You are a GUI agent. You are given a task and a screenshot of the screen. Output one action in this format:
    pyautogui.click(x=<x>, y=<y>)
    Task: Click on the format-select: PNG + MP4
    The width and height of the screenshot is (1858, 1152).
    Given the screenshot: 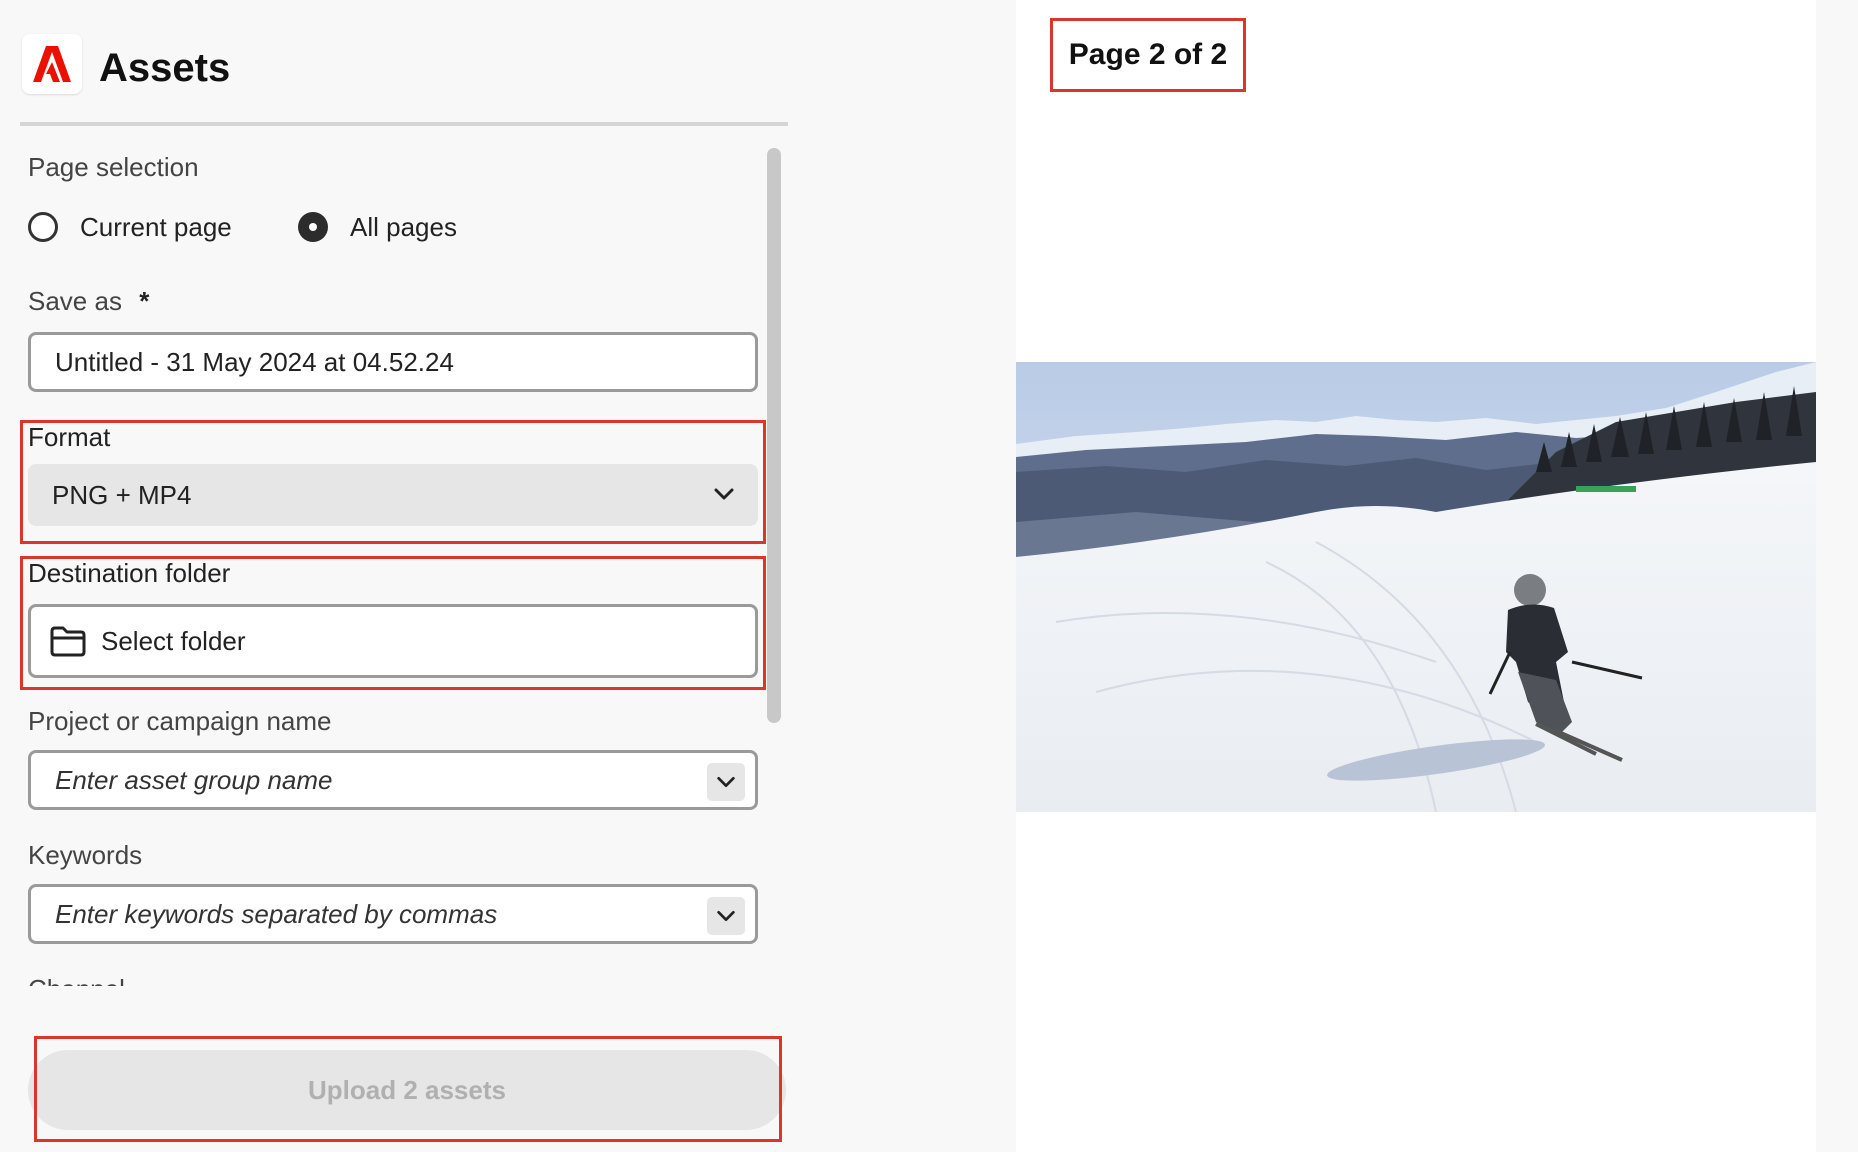 What is the action you would take?
    pyautogui.click(x=393, y=495)
    